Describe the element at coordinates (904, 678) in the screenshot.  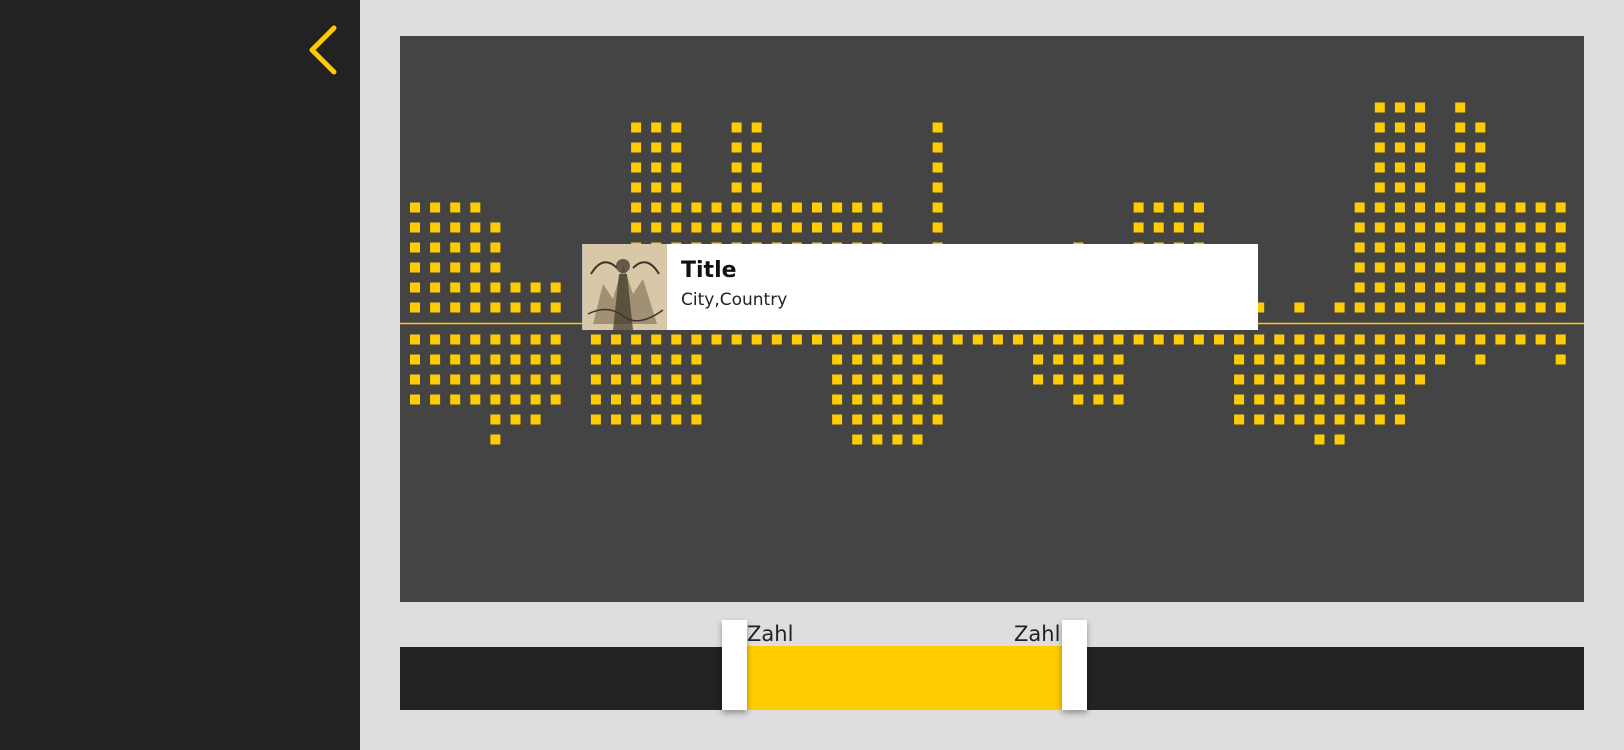
I see `range-selection` at that location.